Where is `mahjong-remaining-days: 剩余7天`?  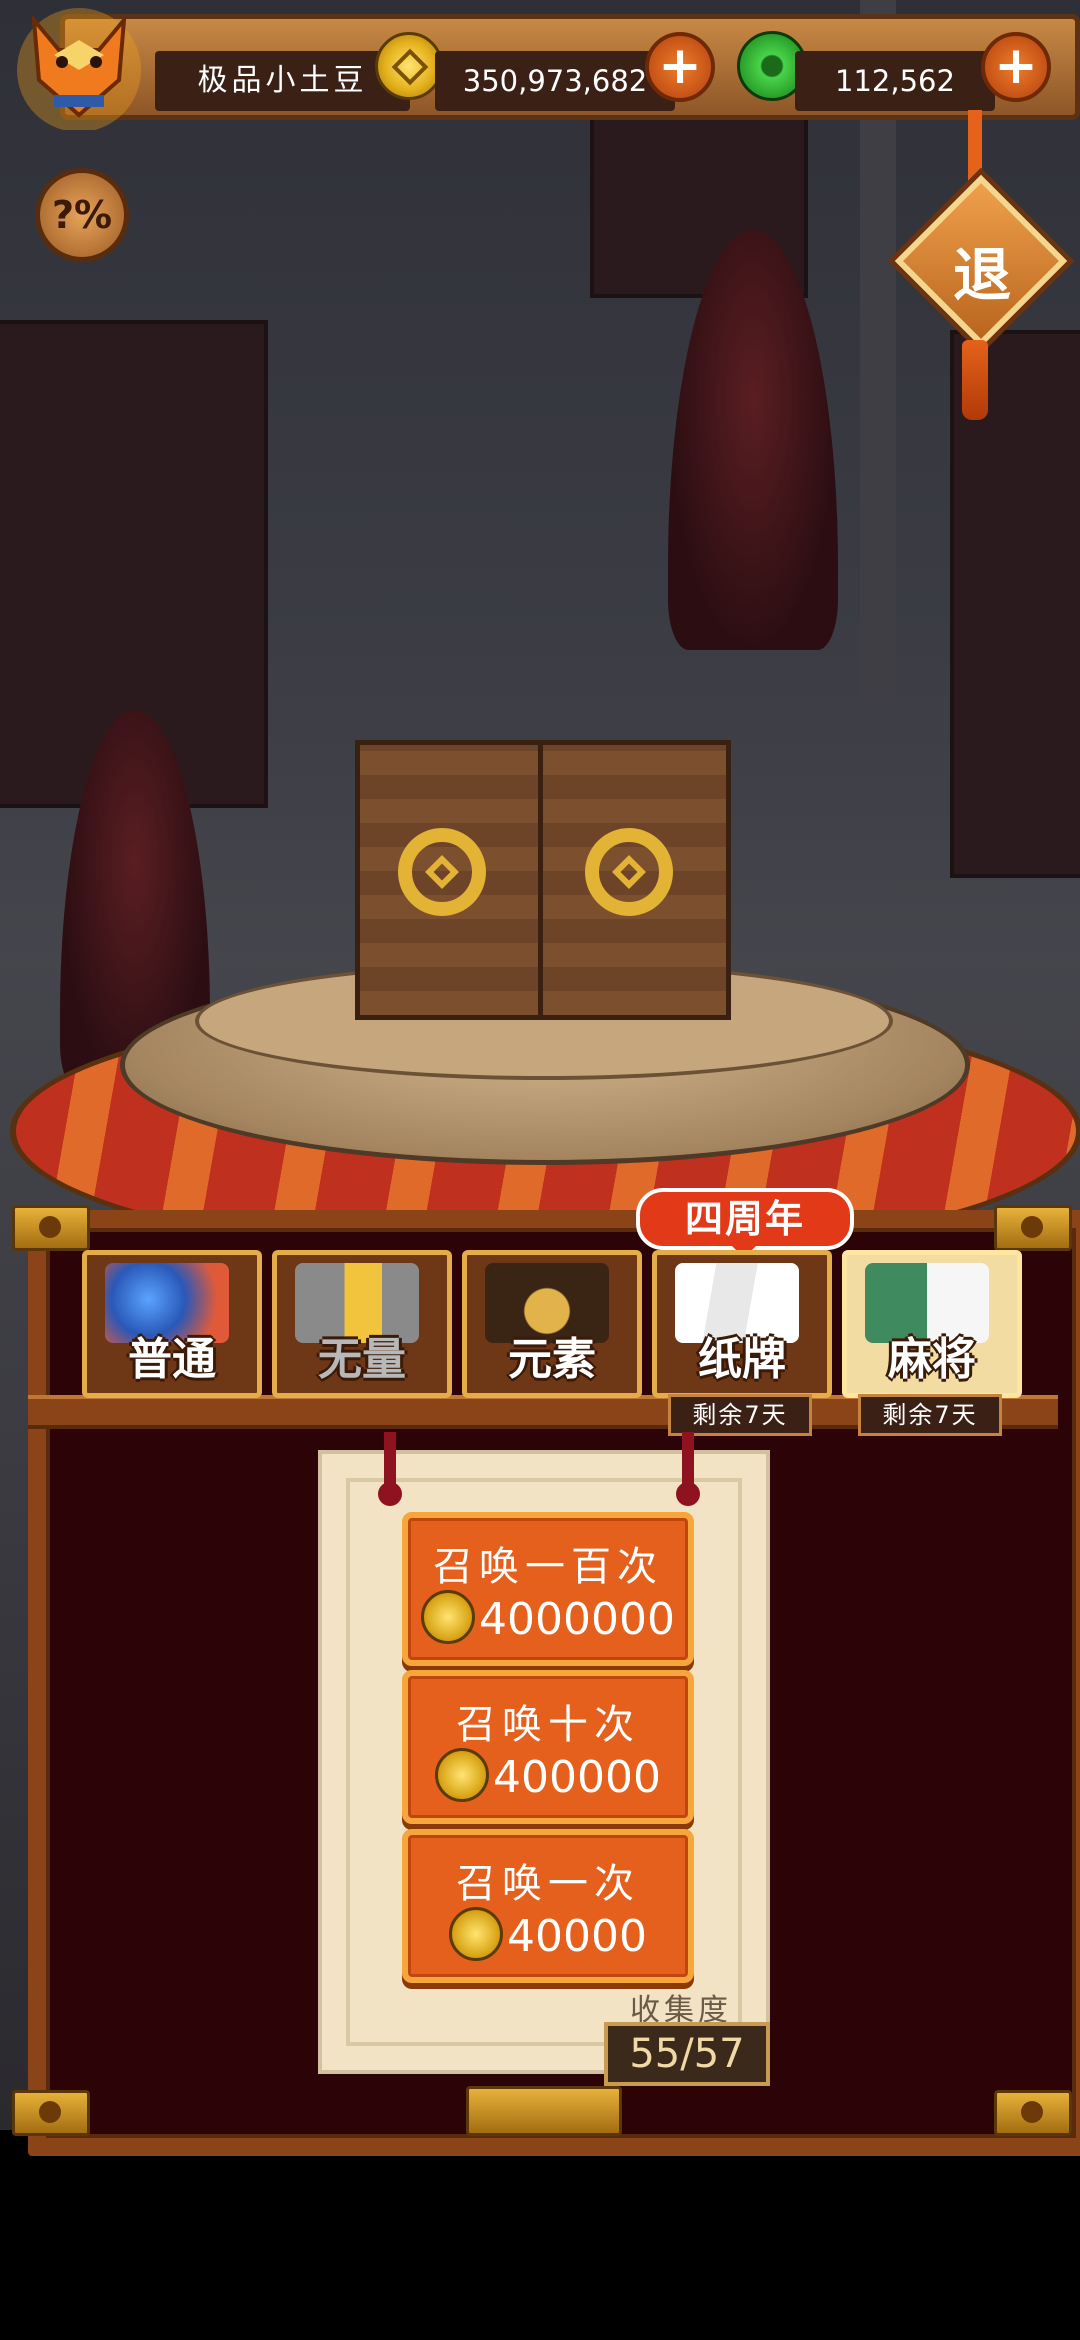 mahjong-remaining-days: 剩余7天 is located at coordinates (930, 1415).